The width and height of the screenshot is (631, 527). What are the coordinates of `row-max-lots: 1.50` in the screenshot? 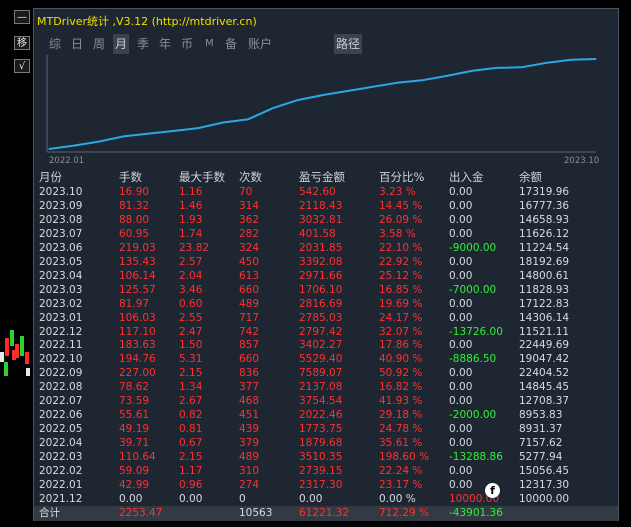 It's located at (191, 345).